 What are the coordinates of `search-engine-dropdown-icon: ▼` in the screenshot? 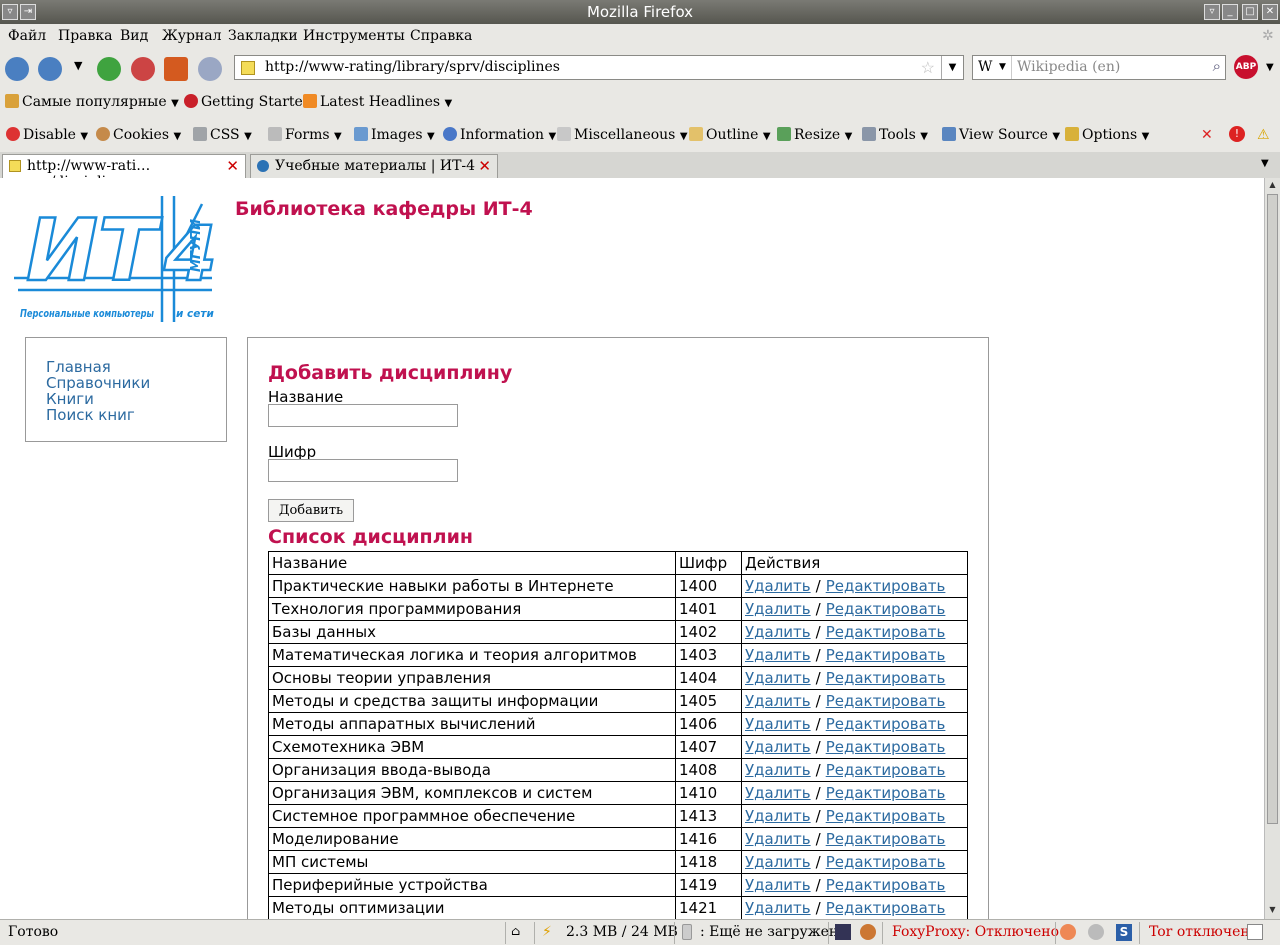 It's located at (1002, 67).